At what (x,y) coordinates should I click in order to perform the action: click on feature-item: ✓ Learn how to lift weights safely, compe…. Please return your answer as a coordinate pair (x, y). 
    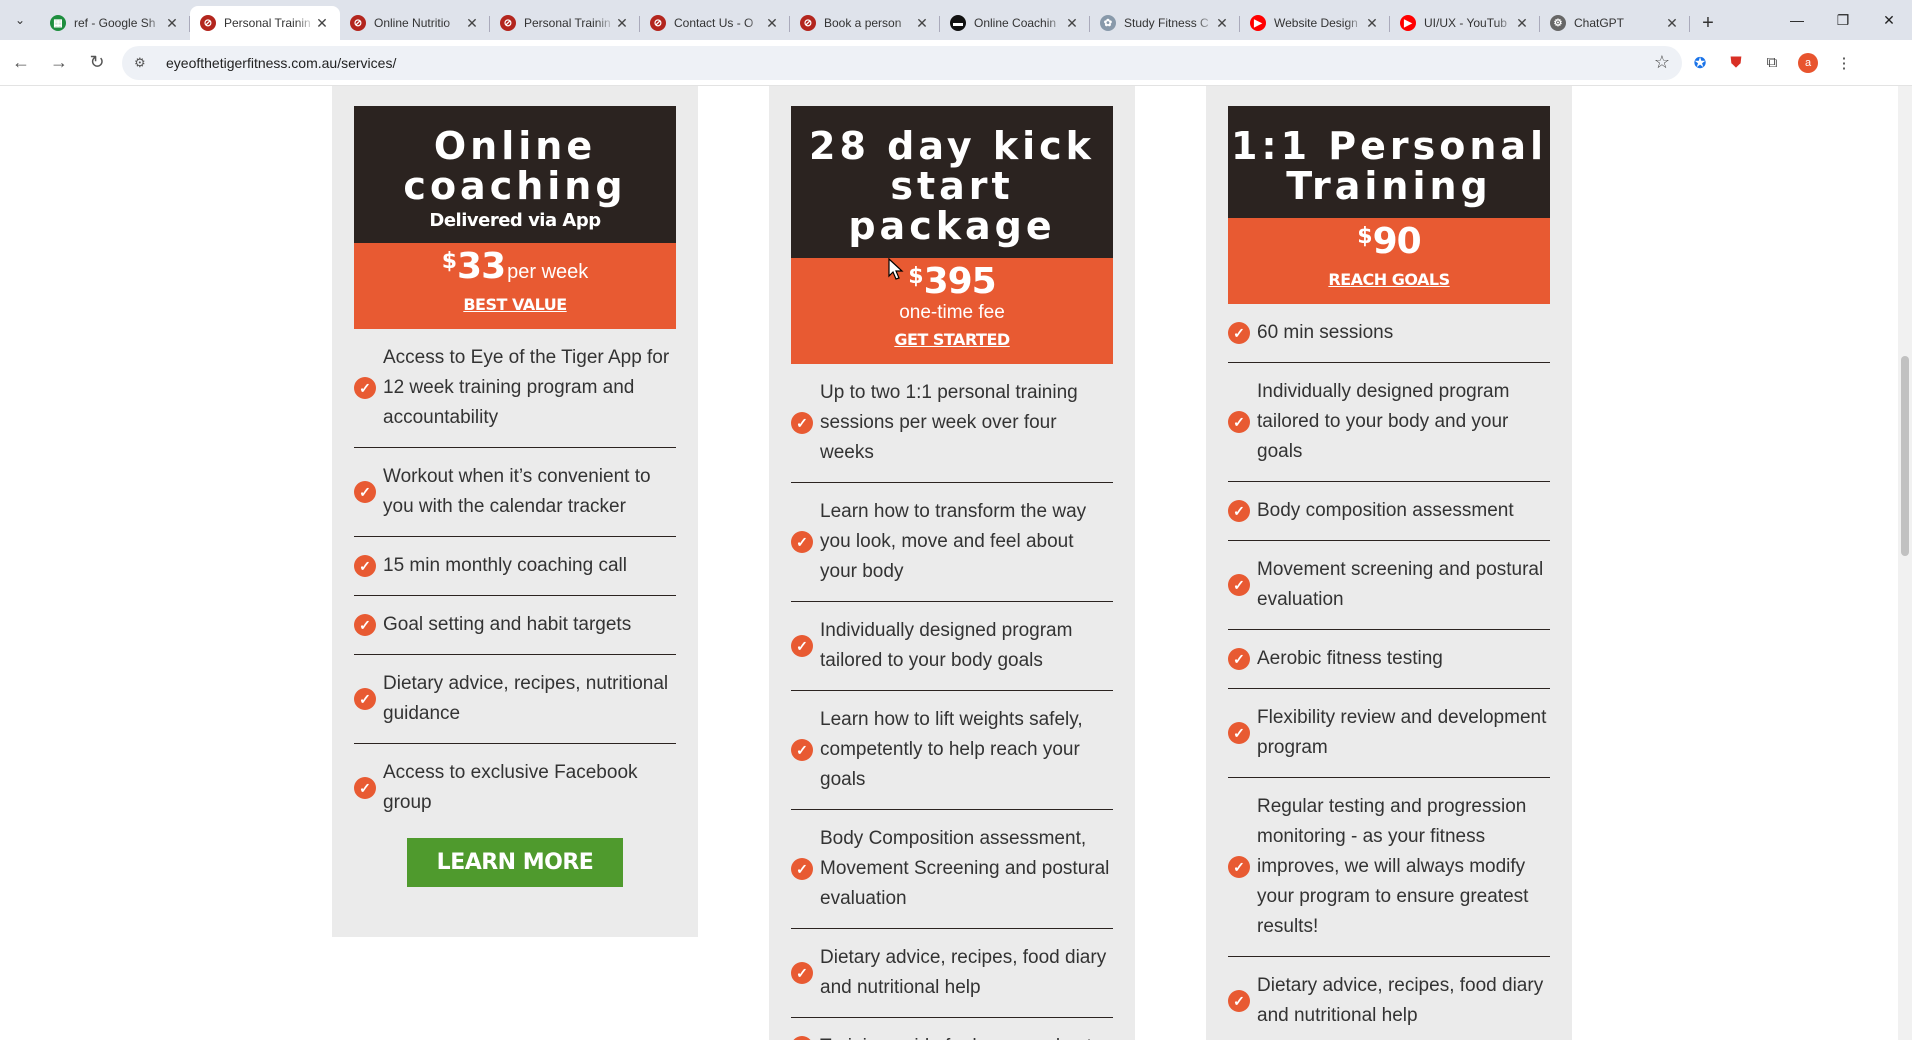
    Looking at the image, I should click on (952, 750).